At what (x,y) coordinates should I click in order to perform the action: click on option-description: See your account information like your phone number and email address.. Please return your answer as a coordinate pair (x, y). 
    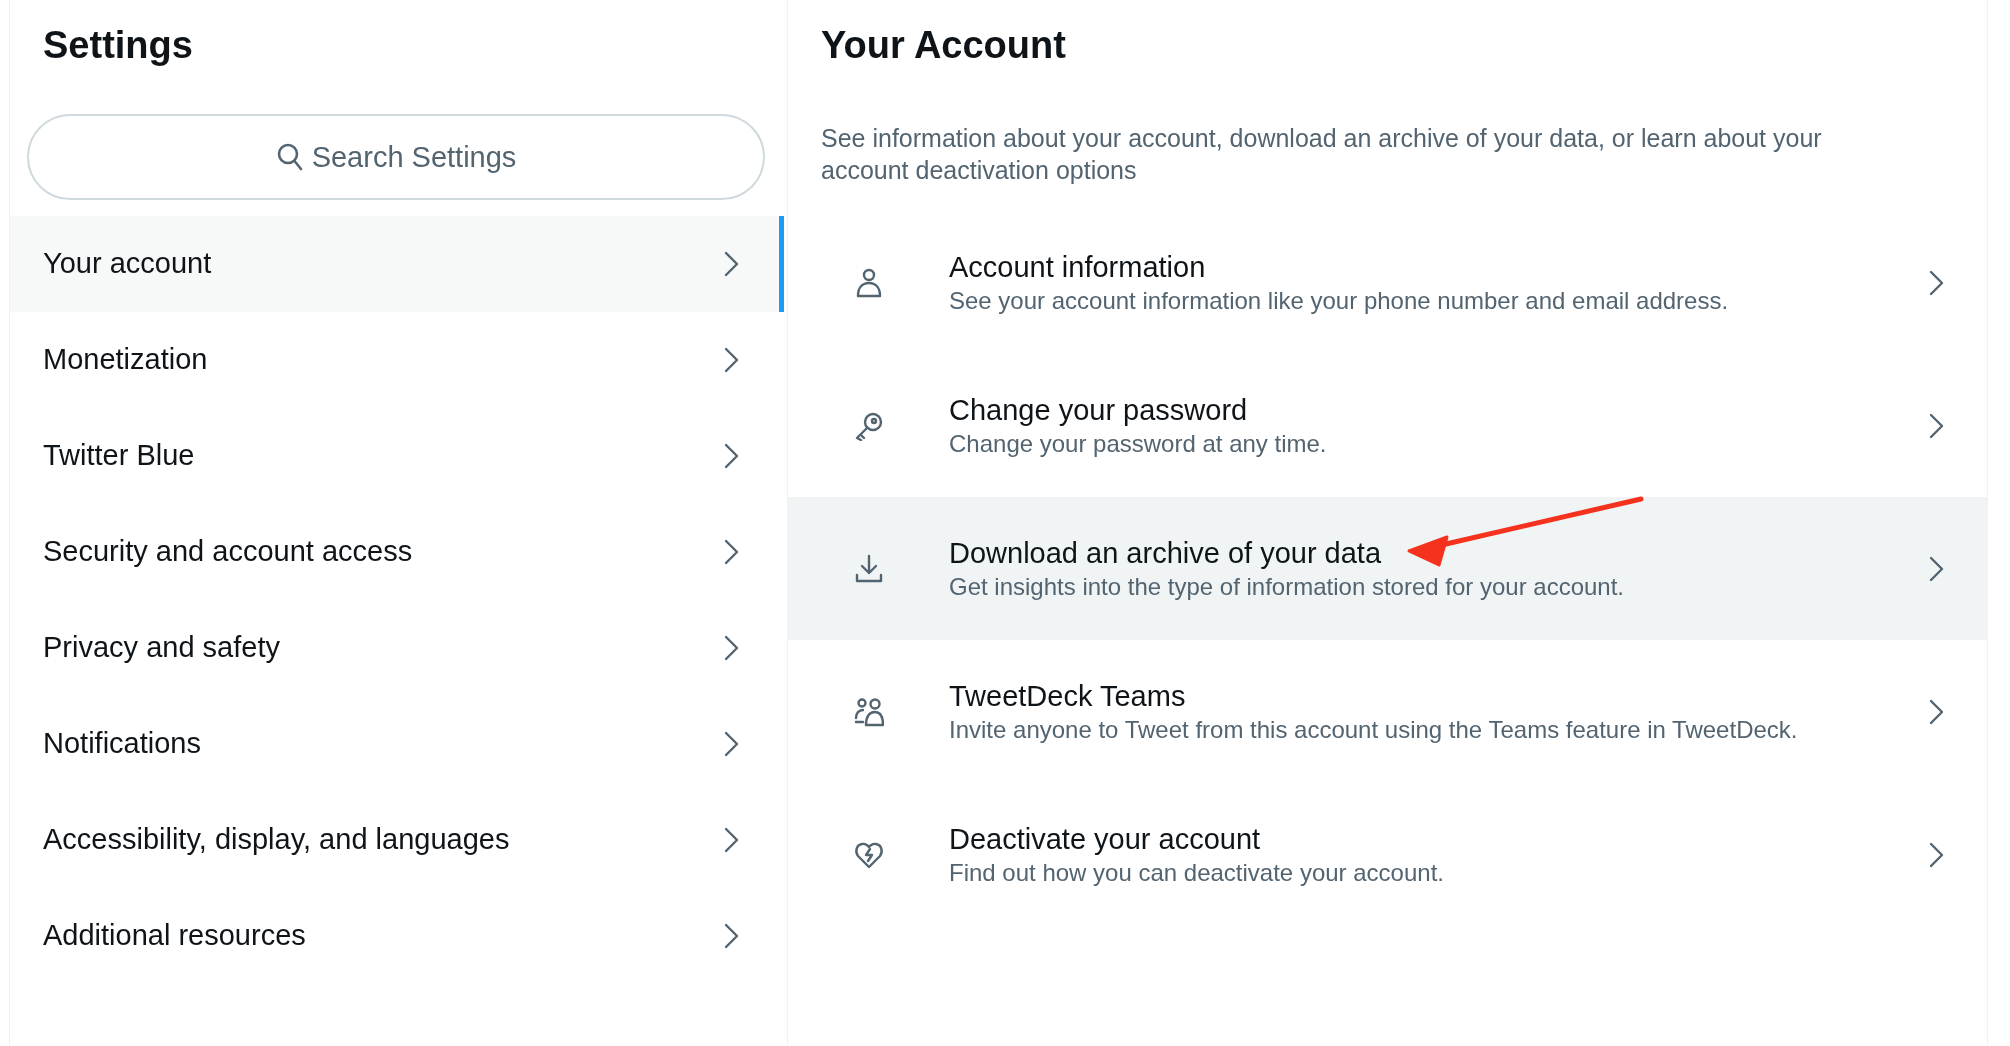
    Looking at the image, I should click on (1339, 300).